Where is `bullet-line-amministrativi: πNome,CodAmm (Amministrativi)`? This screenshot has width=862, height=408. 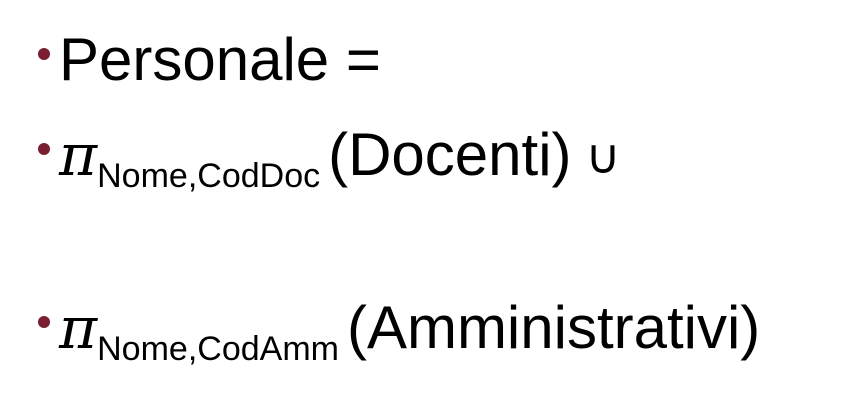
bullet-line-amministrativi: πNome,CodAmm (Amministrativi) is located at coordinates (399, 332).